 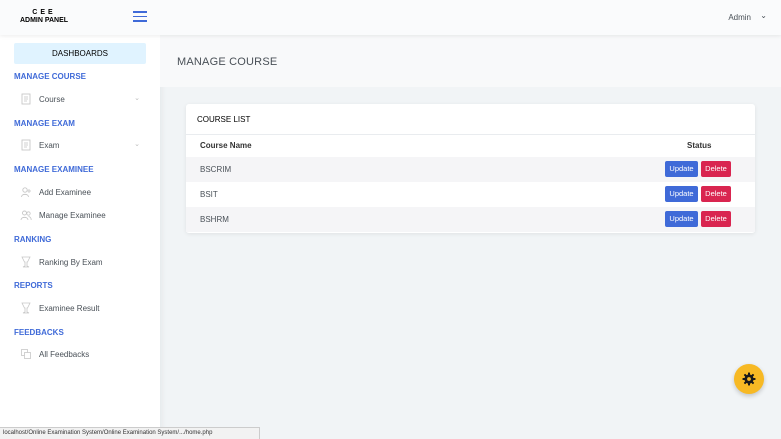 I want to click on top-bar: CEE ADMIN PANEL Admin ⌄, so click(x=390, y=17).